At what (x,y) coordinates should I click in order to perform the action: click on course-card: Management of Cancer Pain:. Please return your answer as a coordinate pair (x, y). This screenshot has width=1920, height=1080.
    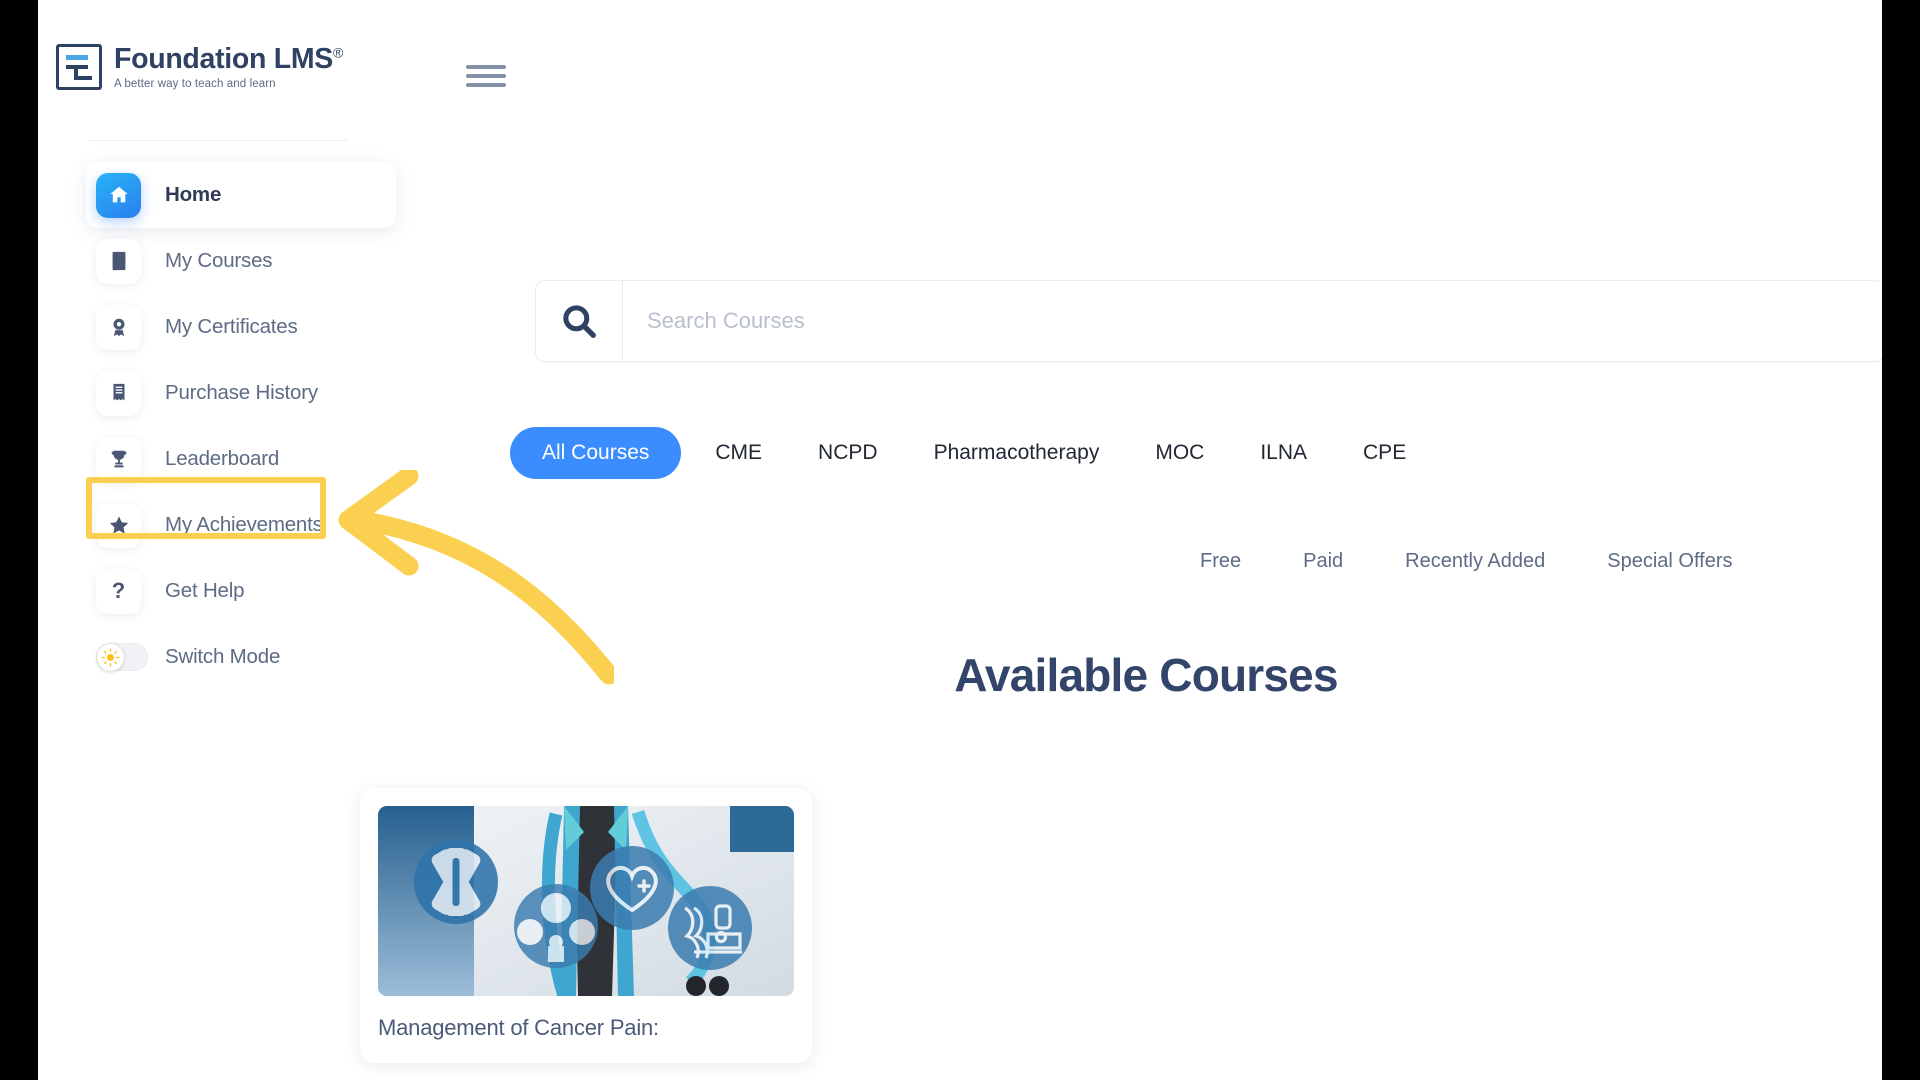
    Looking at the image, I should click on (586, 925).